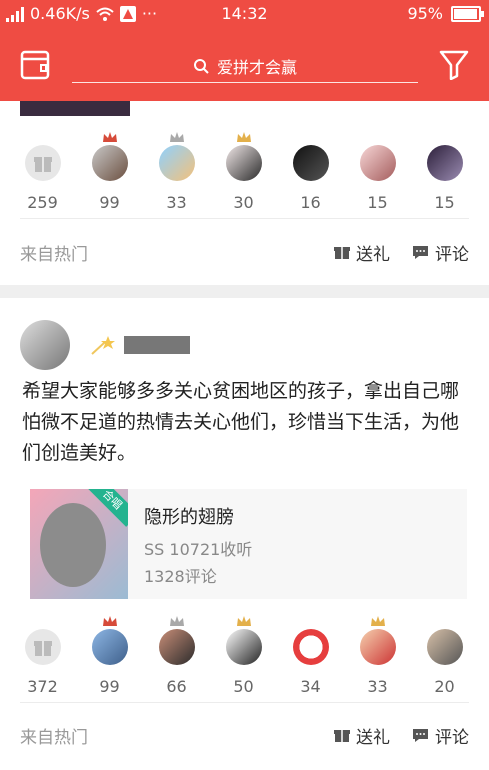 The height and width of the screenshot is (770, 489). I want to click on thumbnail, so click(75, 108).